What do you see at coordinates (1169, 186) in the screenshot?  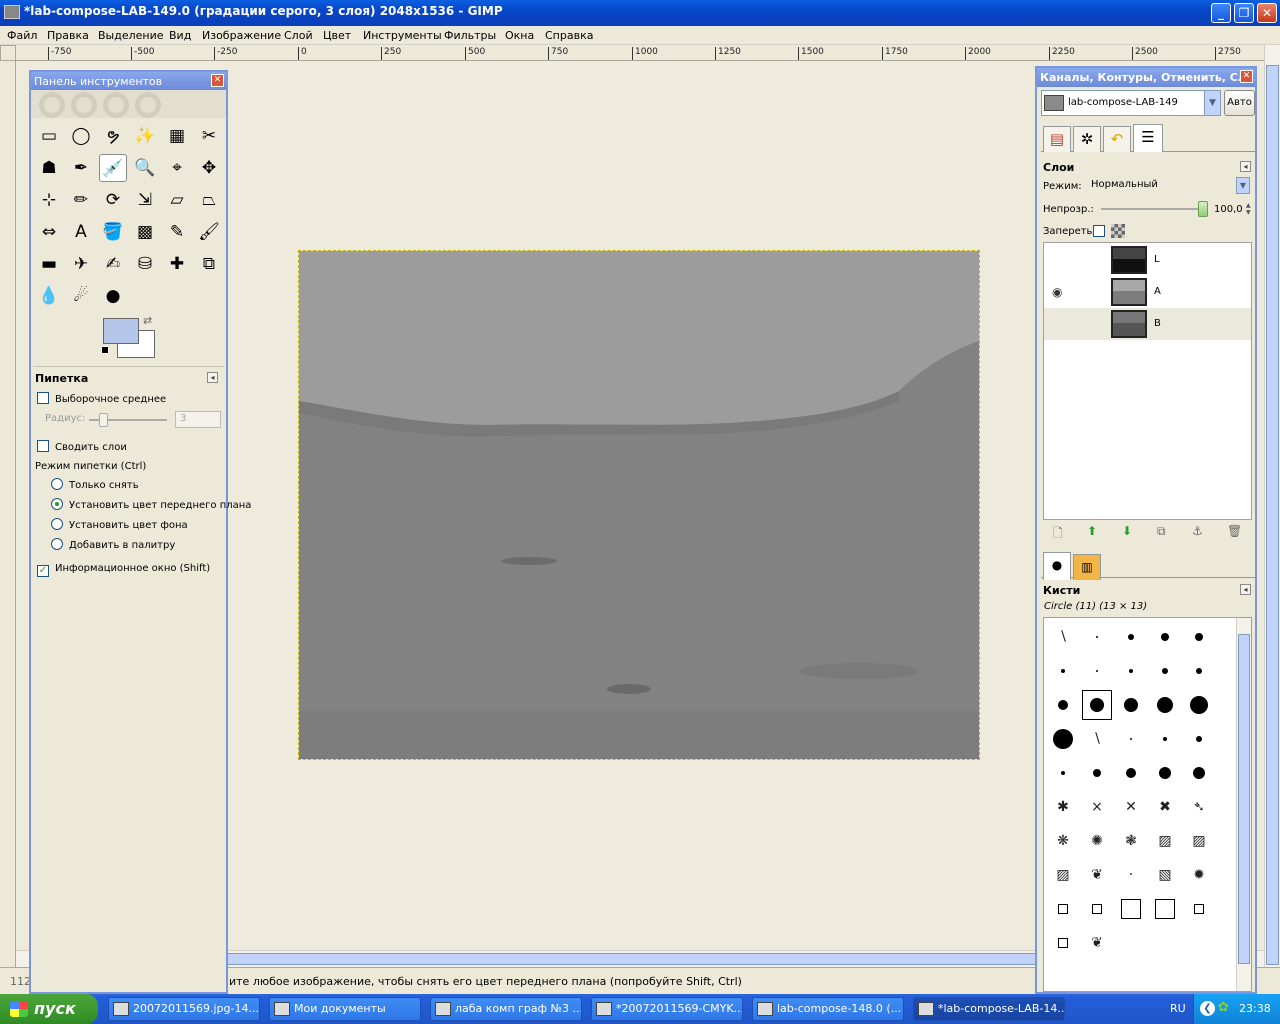 I see `layer-mode-select: Нормальный ▼` at bounding box center [1169, 186].